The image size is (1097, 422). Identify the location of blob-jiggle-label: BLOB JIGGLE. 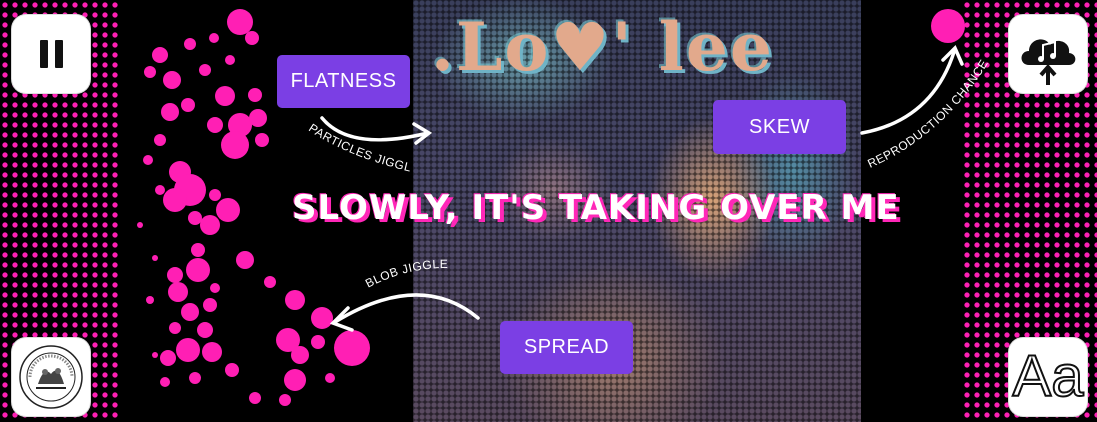
(405, 274).